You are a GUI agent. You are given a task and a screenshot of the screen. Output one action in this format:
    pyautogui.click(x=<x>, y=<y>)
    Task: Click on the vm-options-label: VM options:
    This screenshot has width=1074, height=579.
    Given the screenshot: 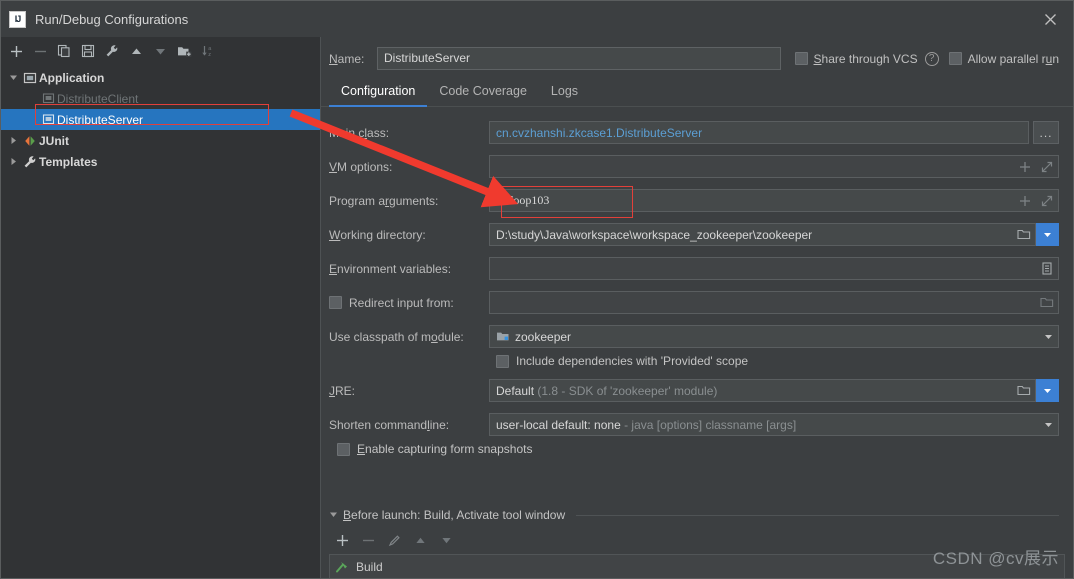 What is the action you would take?
    pyautogui.click(x=361, y=166)
    